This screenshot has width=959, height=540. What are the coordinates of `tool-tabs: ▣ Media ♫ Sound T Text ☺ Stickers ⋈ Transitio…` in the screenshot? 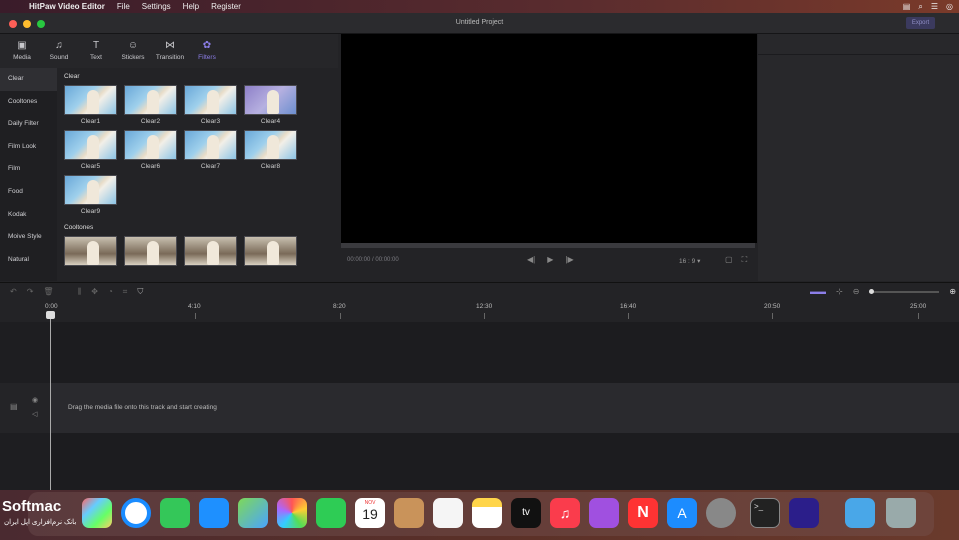 It's located at (169, 51).